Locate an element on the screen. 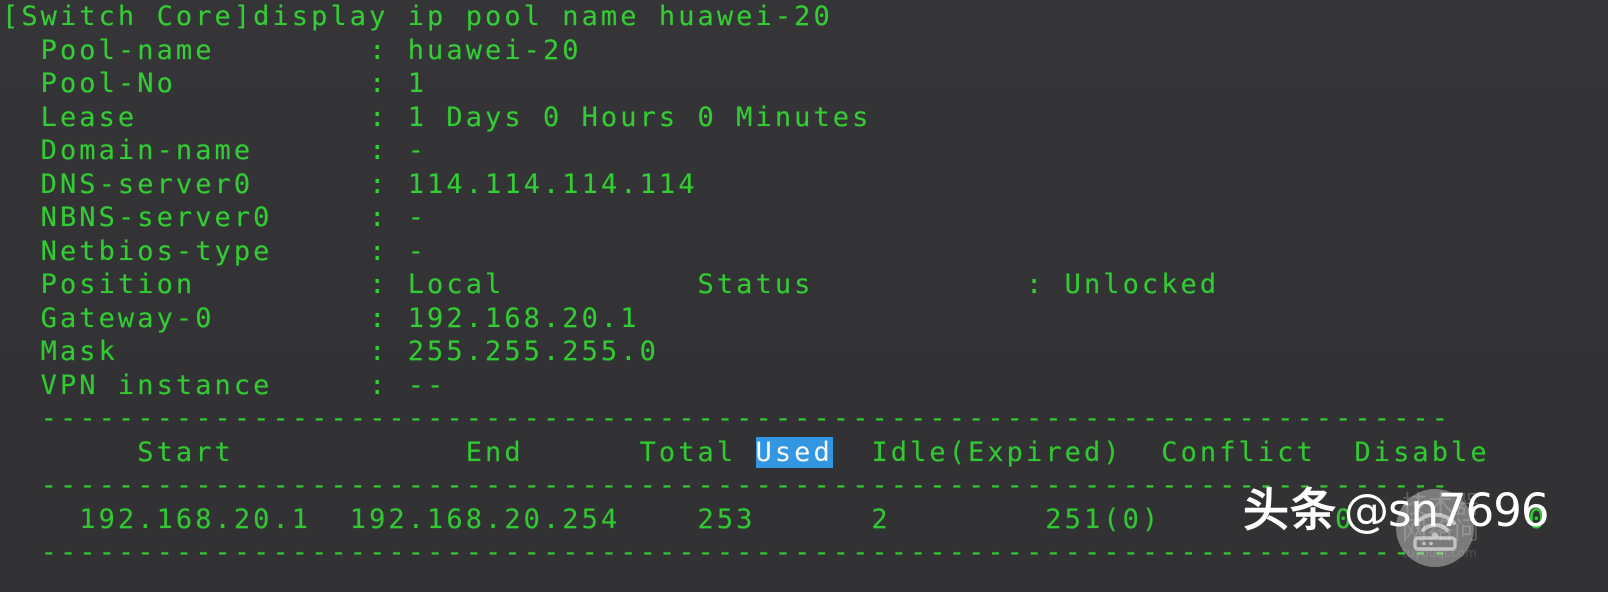  field-lease: Lease : 1 Days 0 Hours 0 Minutes is located at coordinates (436, 118).